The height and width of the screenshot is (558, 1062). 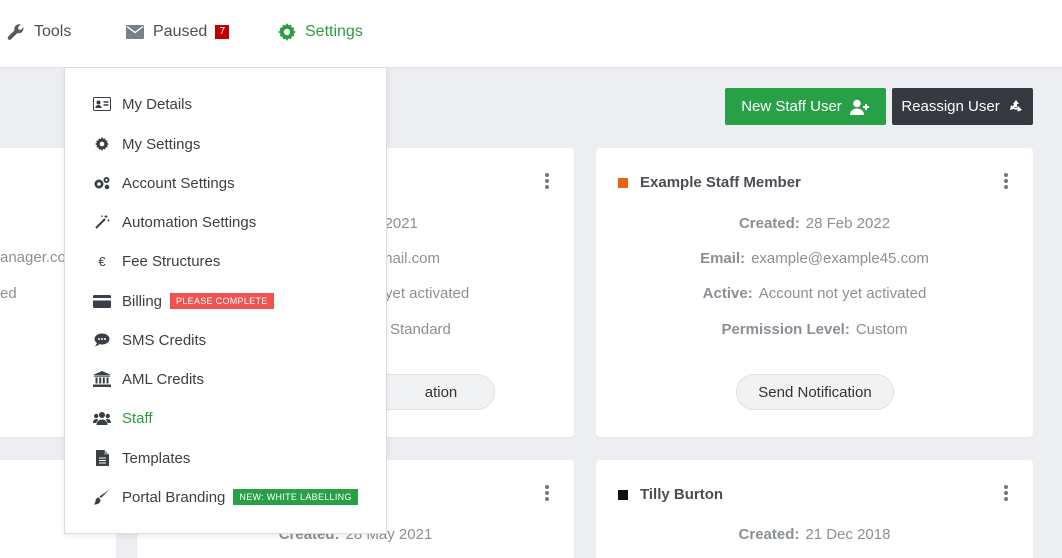 I want to click on staff-card-tilly: Tilly Burton Created: 21 Dec 2018, so click(x=814, y=509).